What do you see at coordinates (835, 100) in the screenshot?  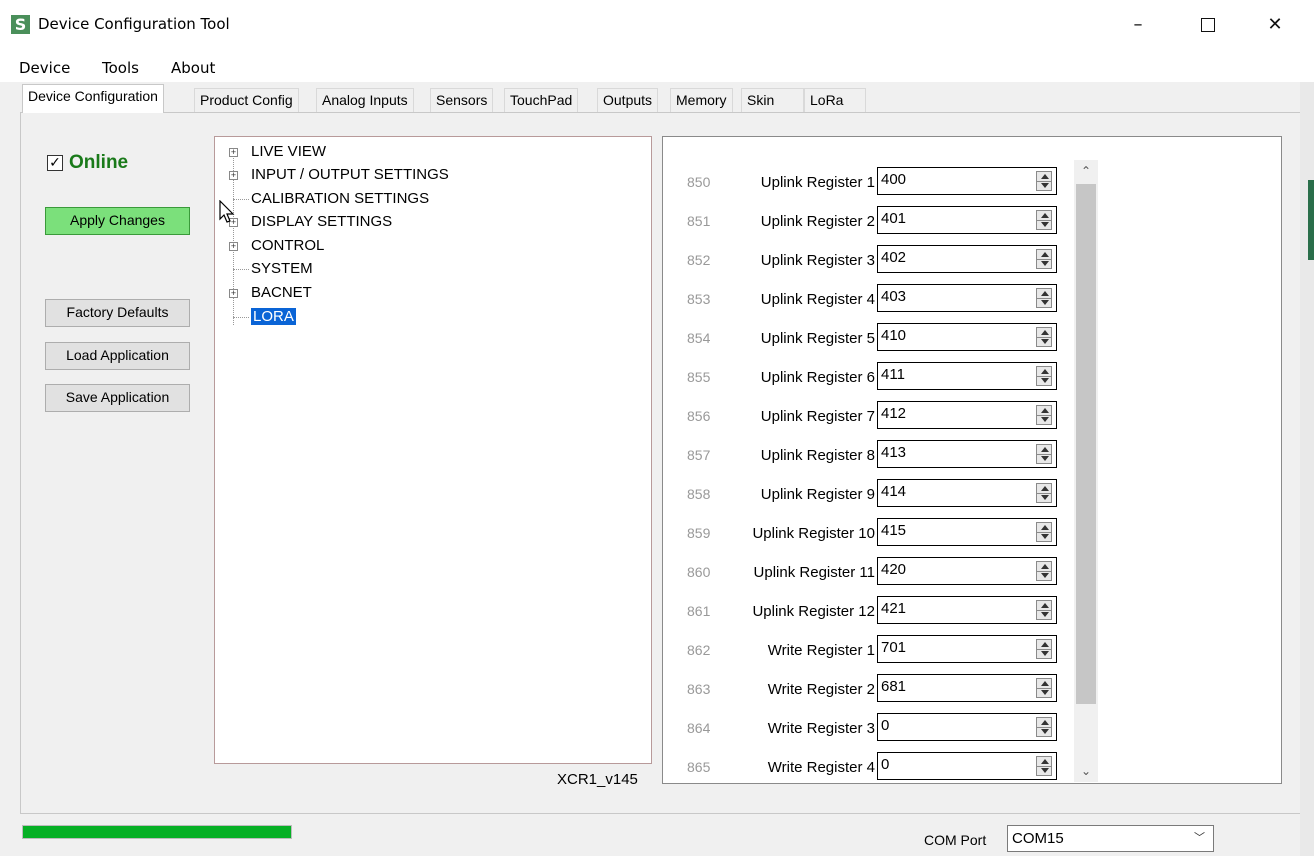 I see `tab-lora: LoRa` at bounding box center [835, 100].